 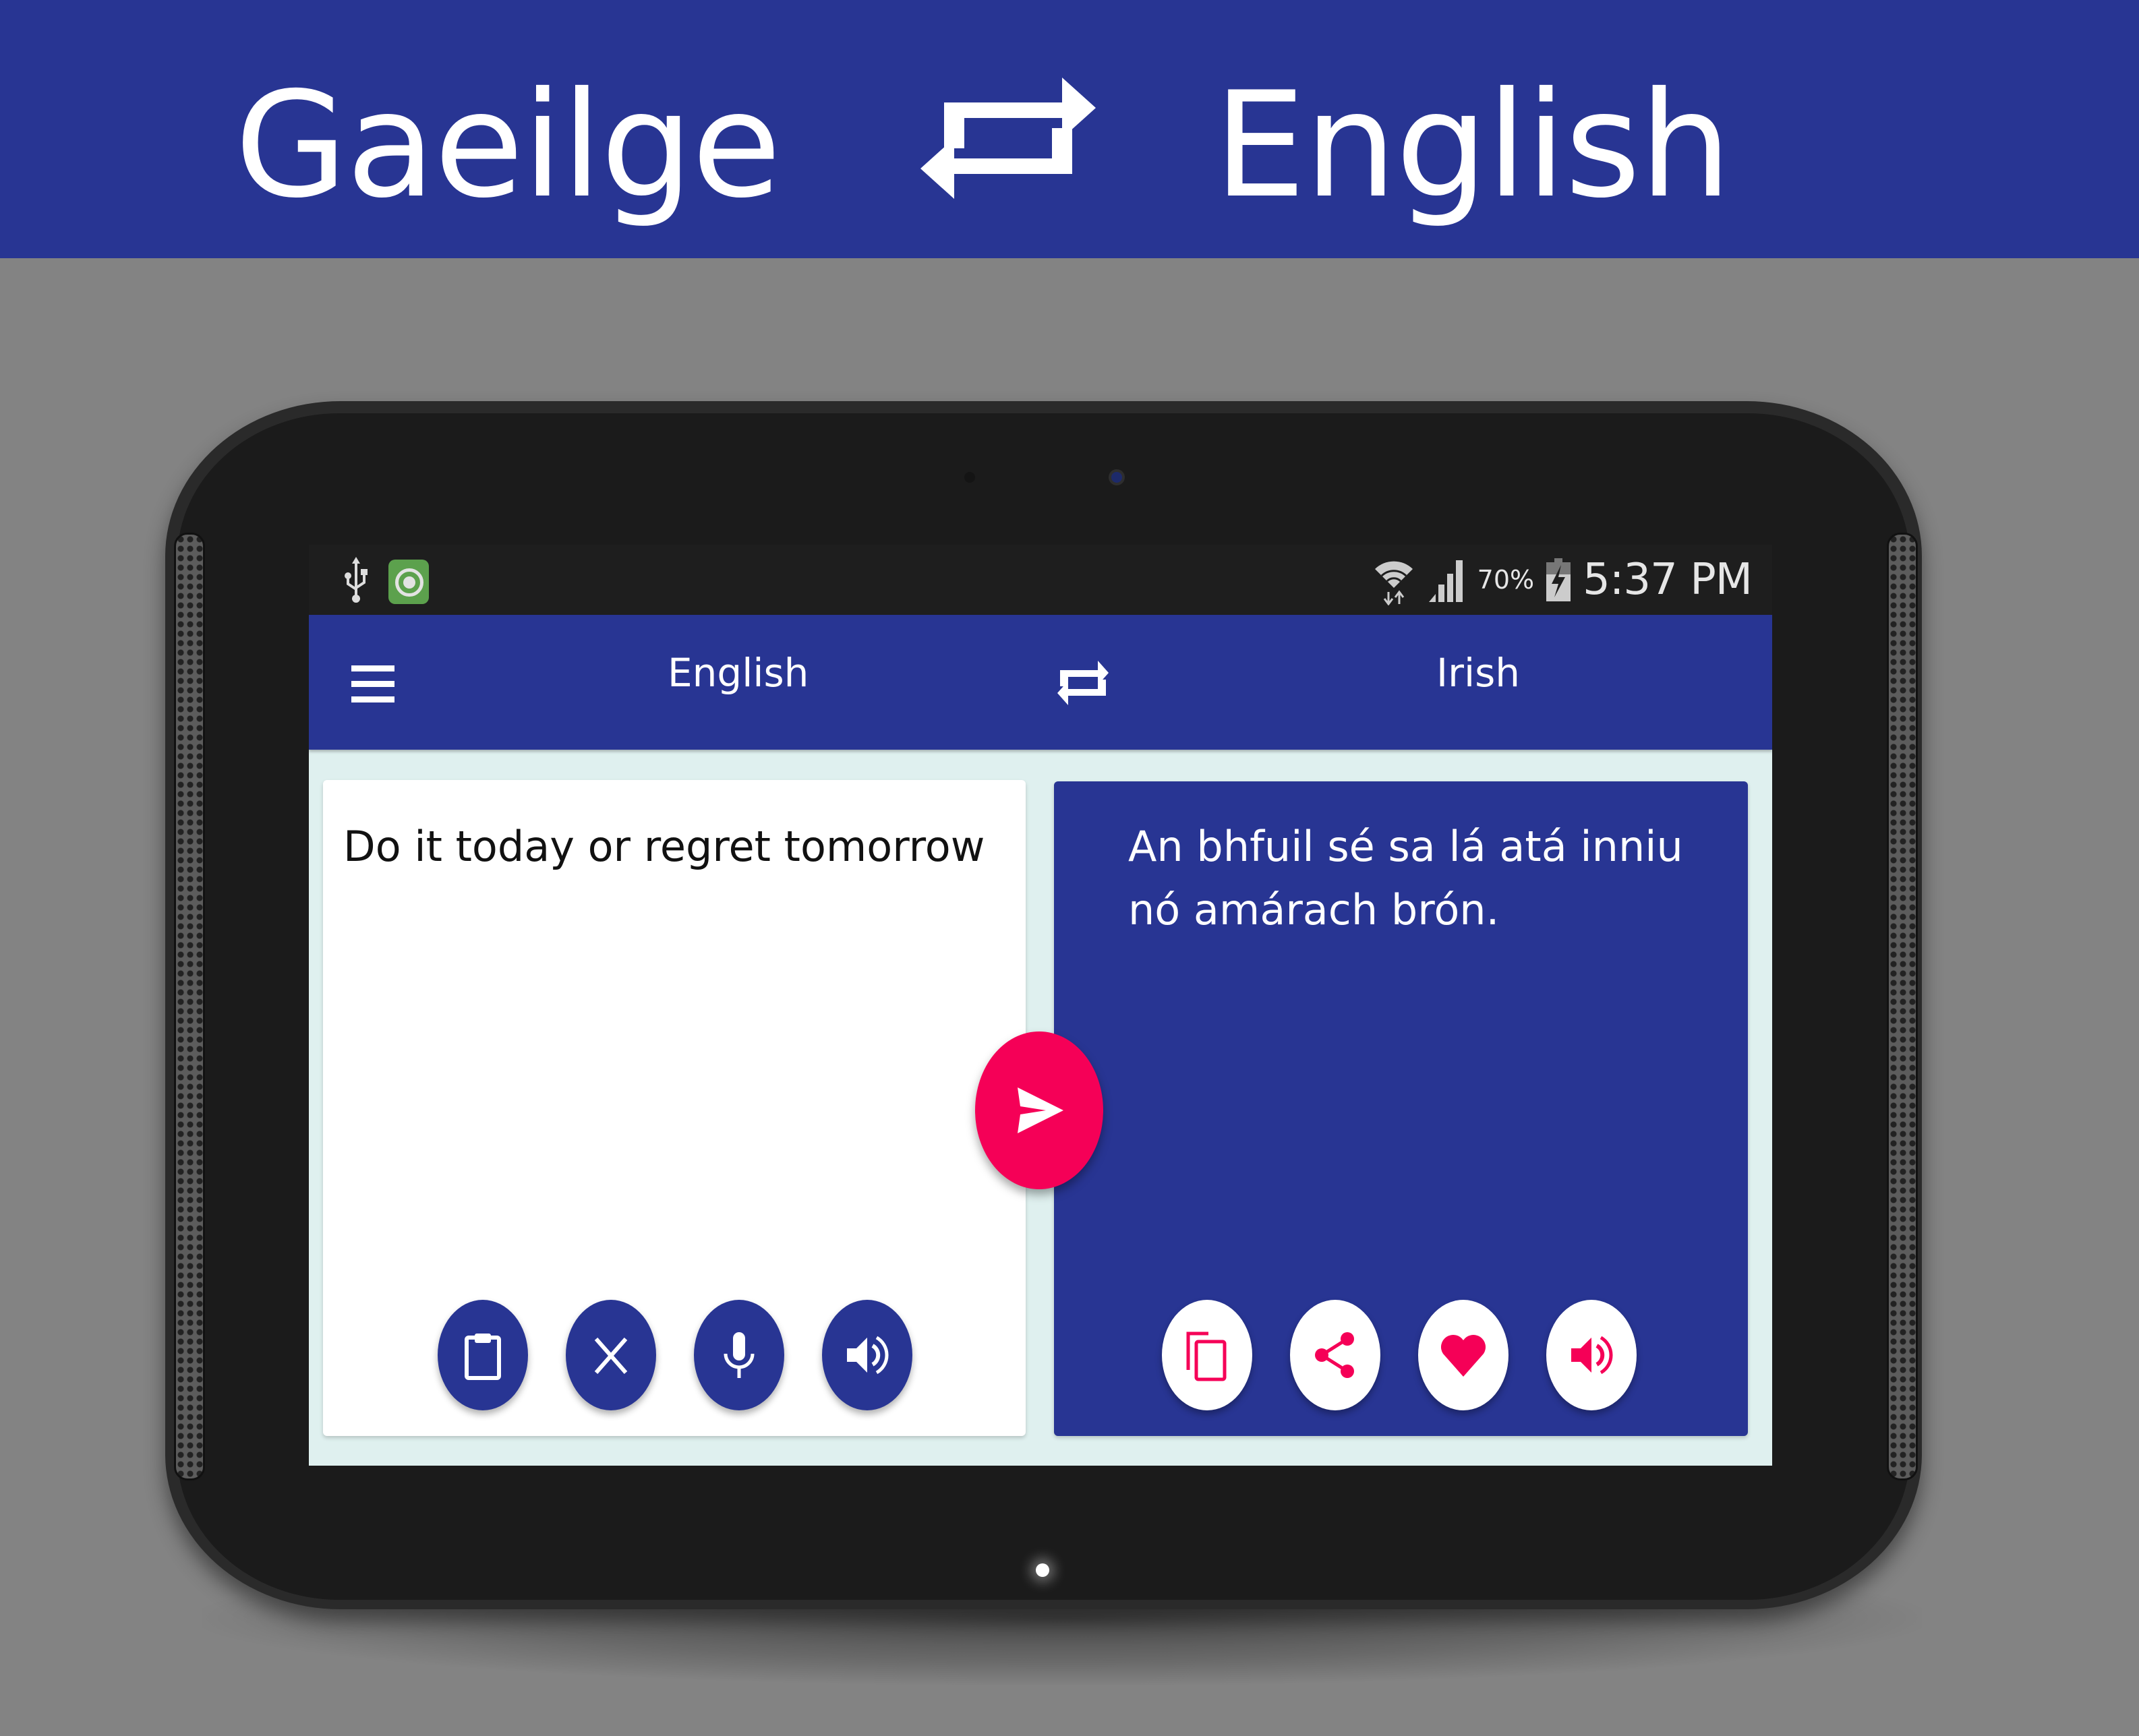 What do you see at coordinates (1117, 477) in the screenshot?
I see `front-camera-icon` at bounding box center [1117, 477].